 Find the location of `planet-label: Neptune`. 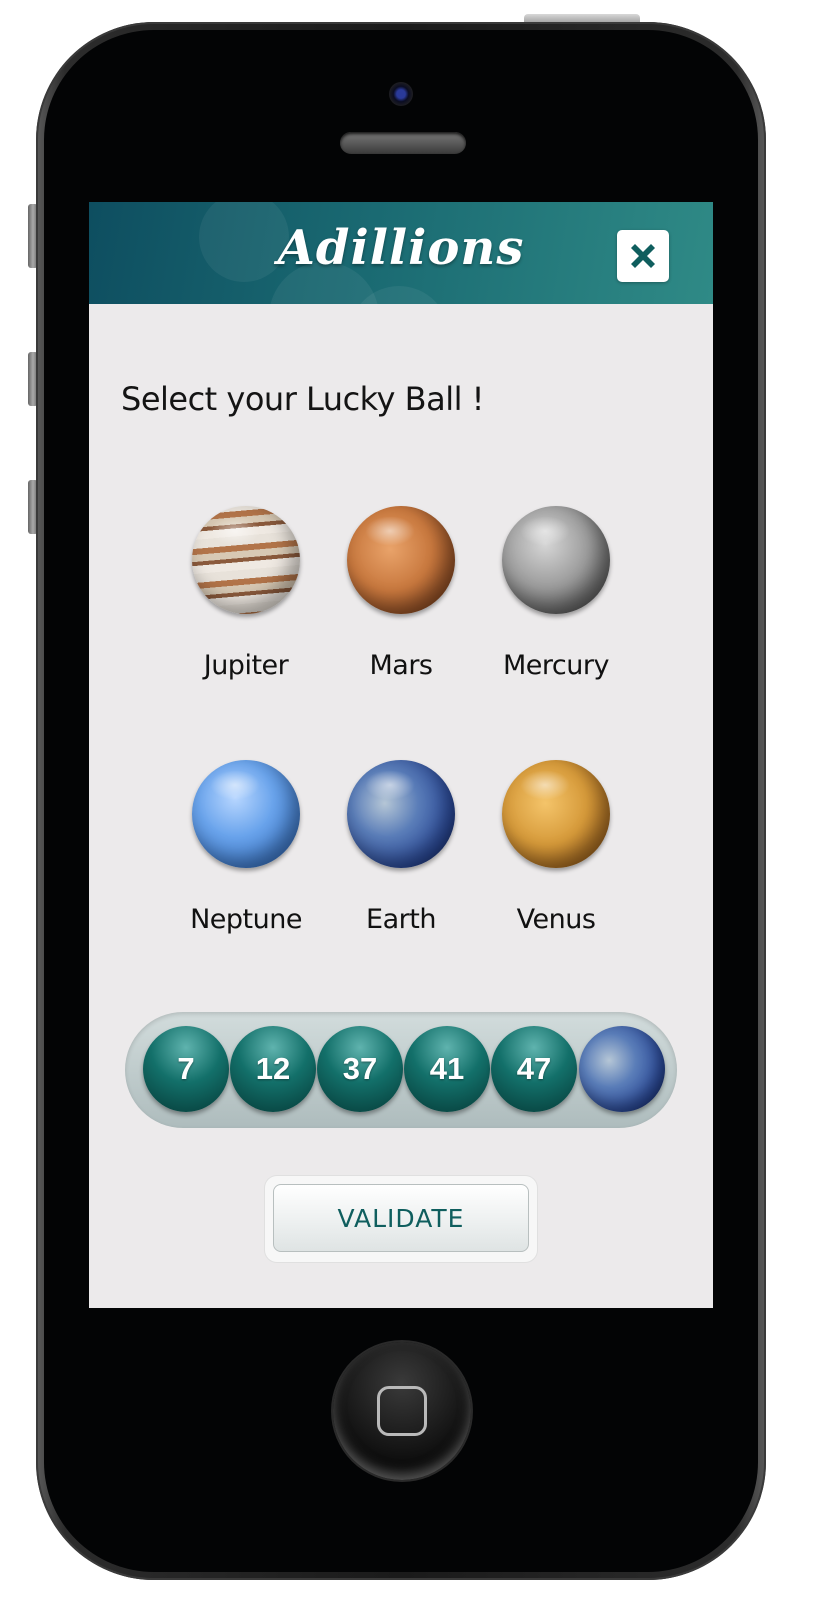

planet-label: Neptune is located at coordinates (246, 919).